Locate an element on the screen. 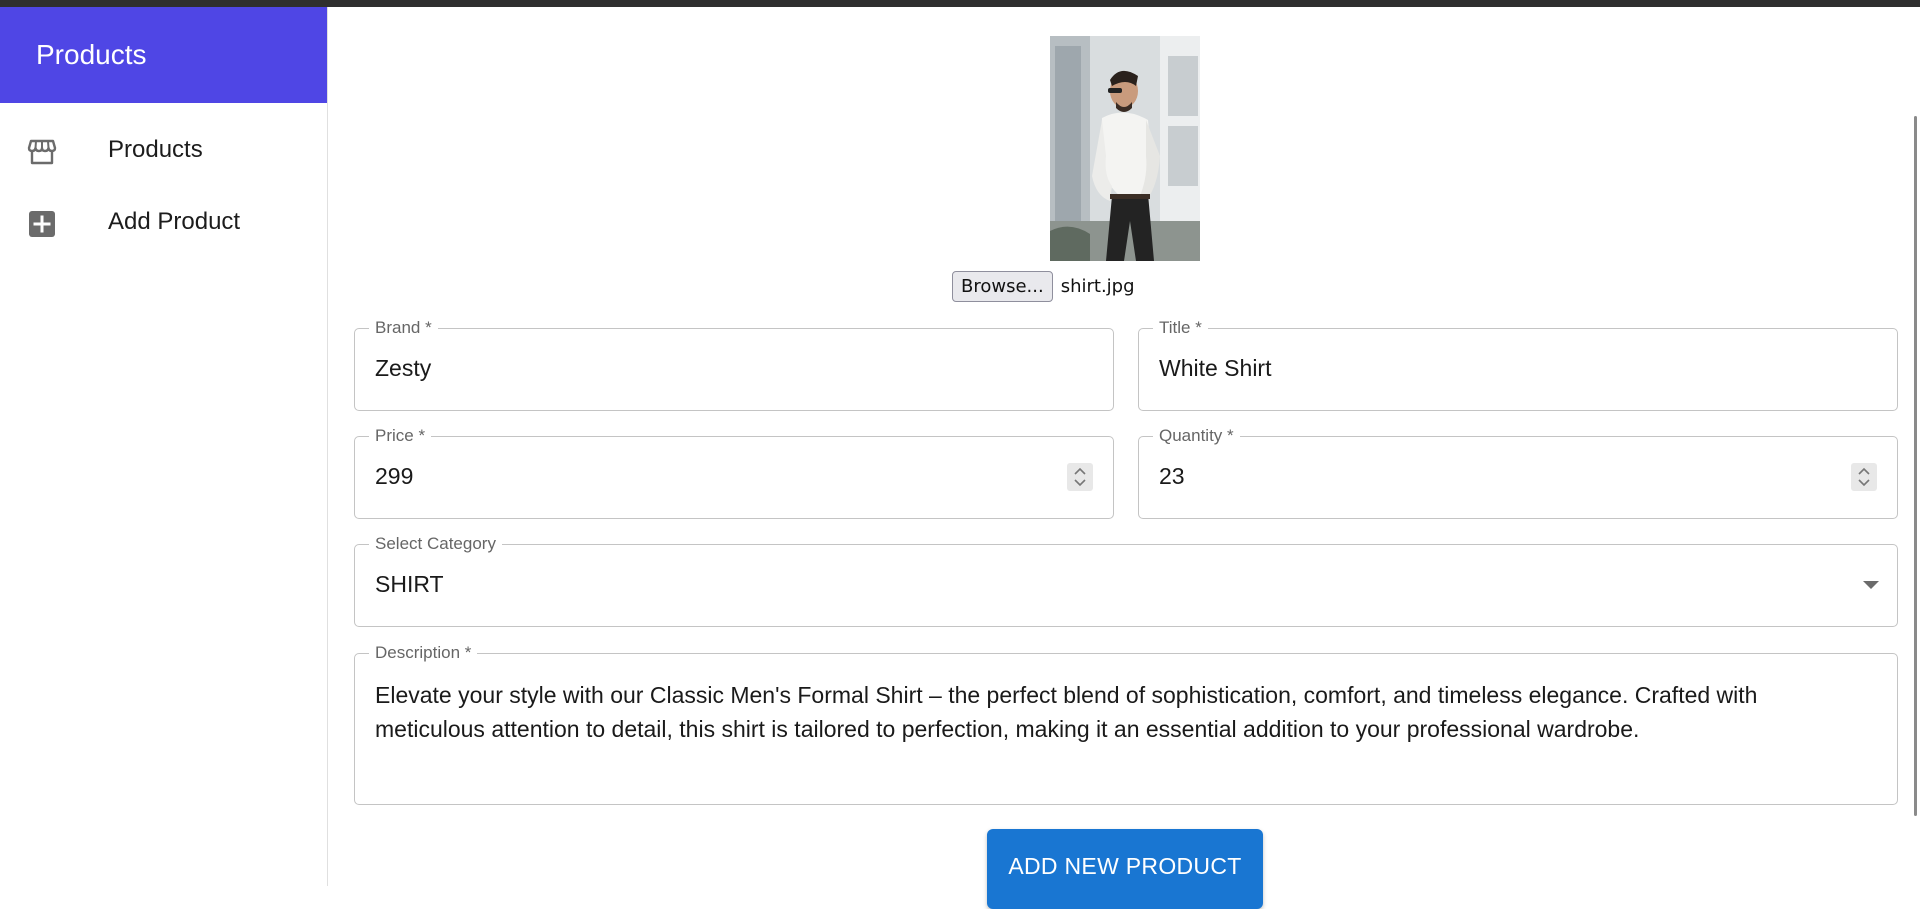 The image size is (1920, 909). sidebar-item-products: Products is located at coordinates (163, 150).